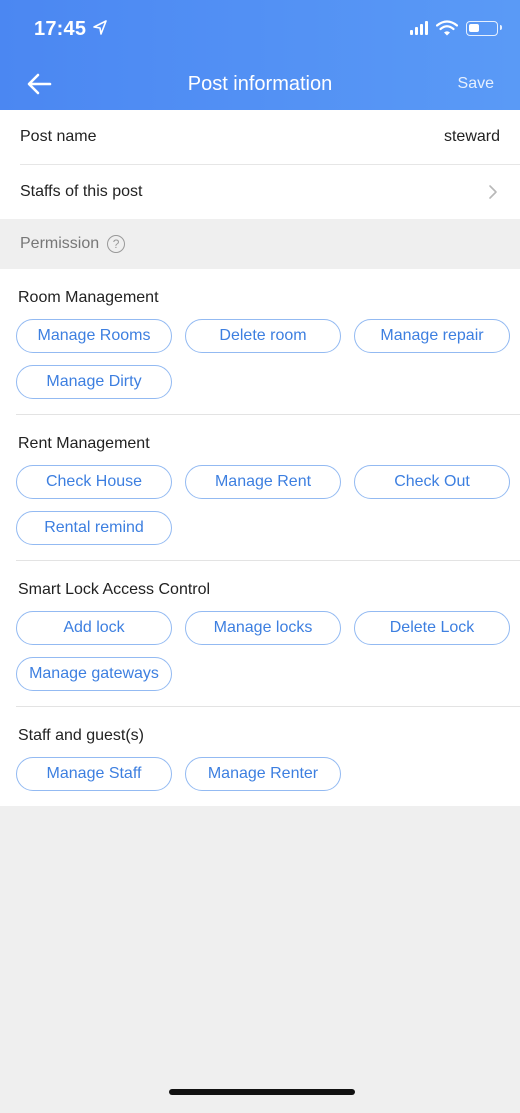 The image size is (520, 1113). What do you see at coordinates (262, 1092) in the screenshot?
I see `home-indicator` at bounding box center [262, 1092].